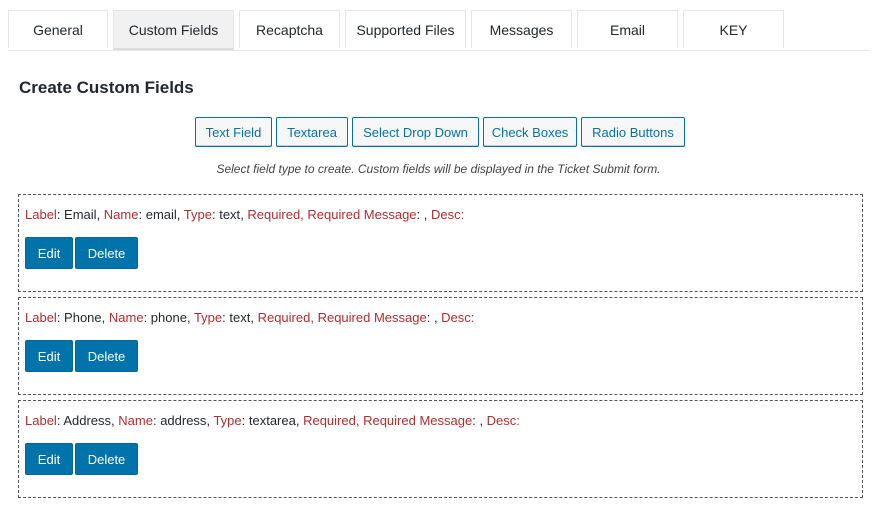  I want to click on select-drop-down-button: Select Drop Down, so click(415, 132).